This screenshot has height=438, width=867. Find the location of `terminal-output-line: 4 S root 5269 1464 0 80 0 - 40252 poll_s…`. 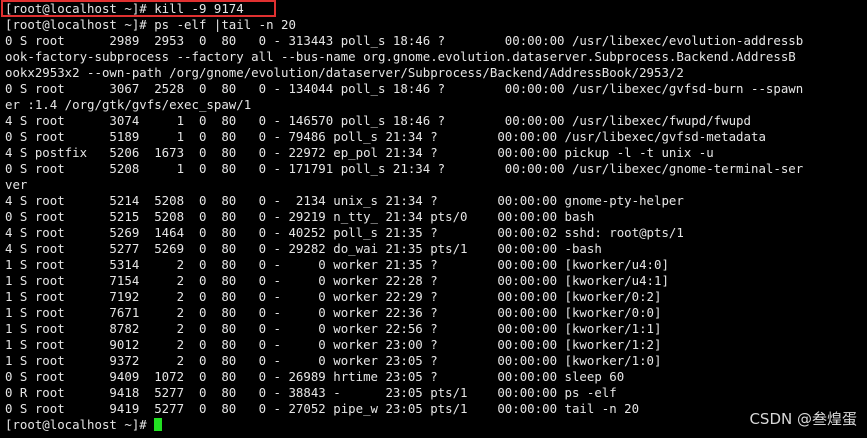

terminal-output-line: 4 S root 5269 1464 0 80 0 - 40252 poll_s… is located at coordinates (344, 232).